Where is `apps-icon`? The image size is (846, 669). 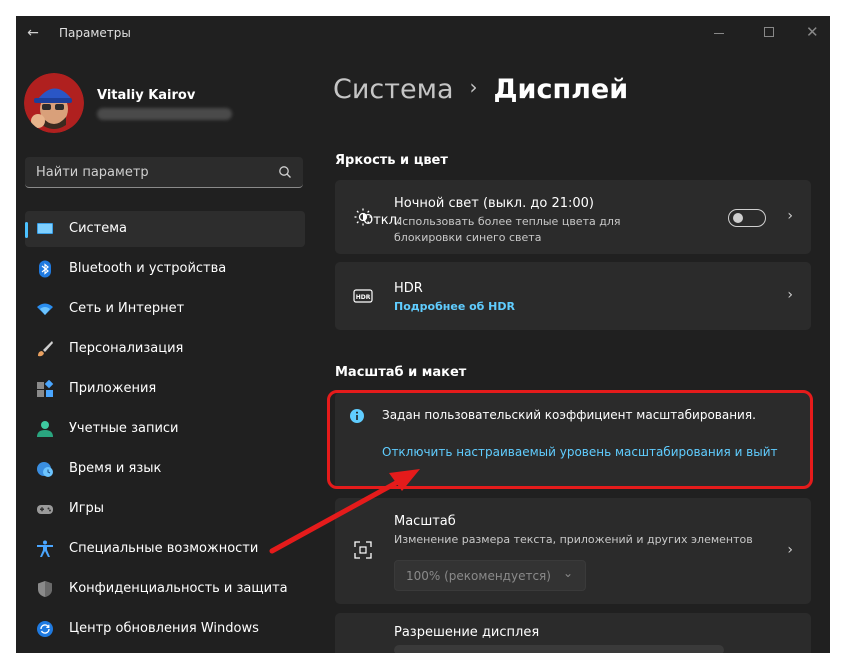 apps-icon is located at coordinates (45, 388).